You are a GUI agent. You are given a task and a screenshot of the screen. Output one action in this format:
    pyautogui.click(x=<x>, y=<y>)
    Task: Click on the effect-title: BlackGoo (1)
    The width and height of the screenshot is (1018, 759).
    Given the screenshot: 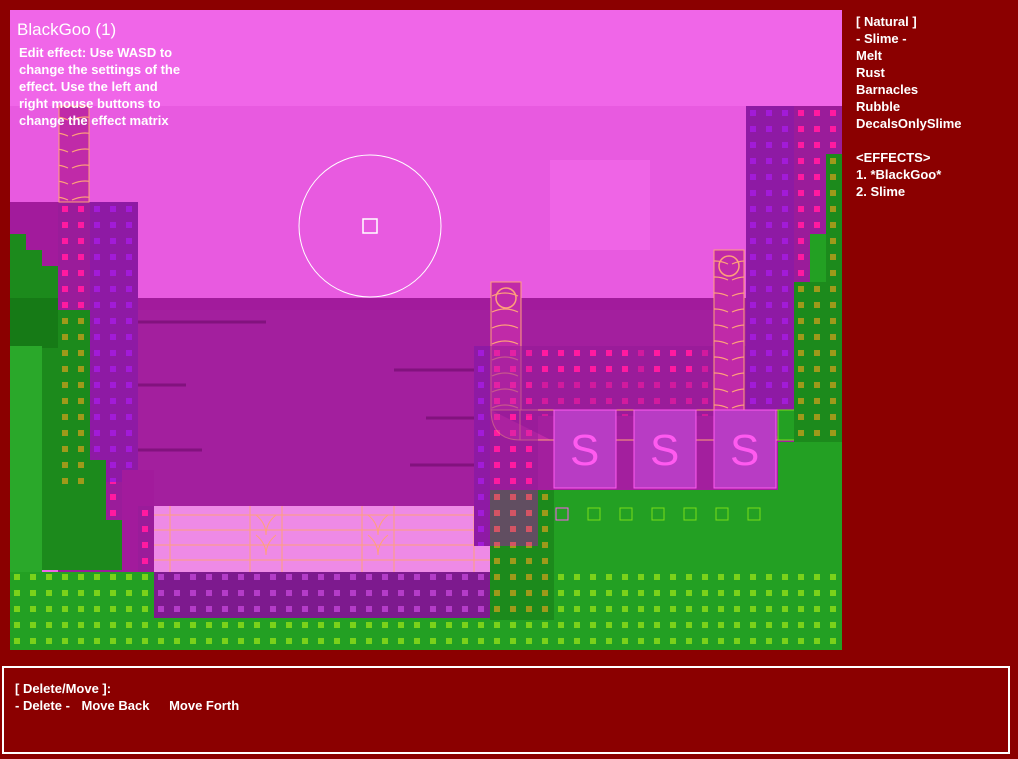 What is the action you would take?
    pyautogui.click(x=67, y=29)
    